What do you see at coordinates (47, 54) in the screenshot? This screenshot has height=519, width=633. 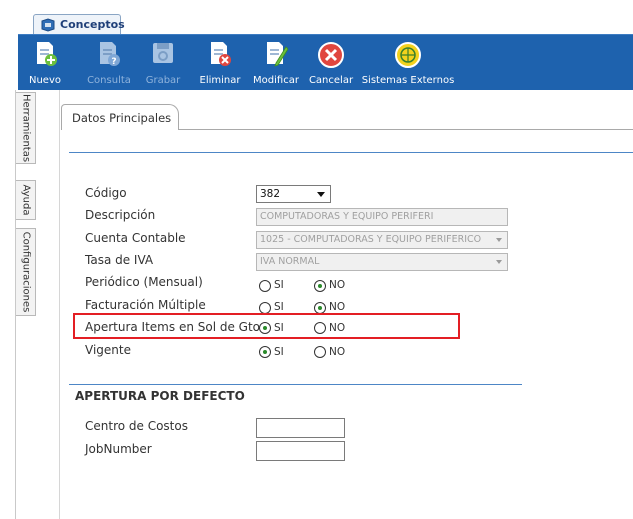 I see `document-add-icon` at bounding box center [47, 54].